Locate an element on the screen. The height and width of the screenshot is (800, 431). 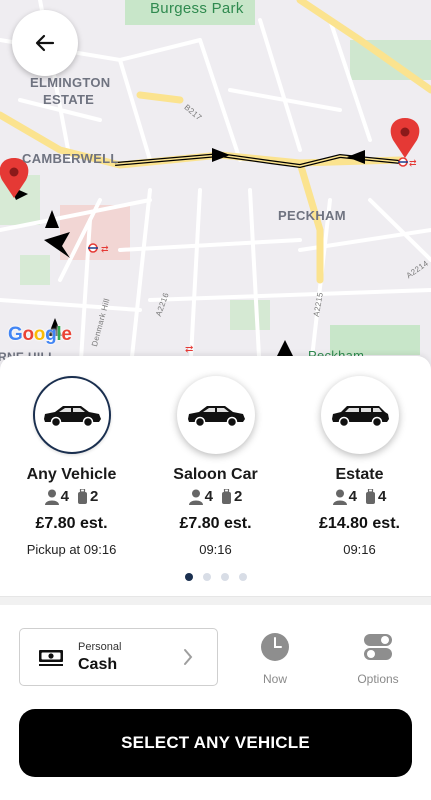
vehicle-name: Any Vehicle is located at coordinates (71, 474).